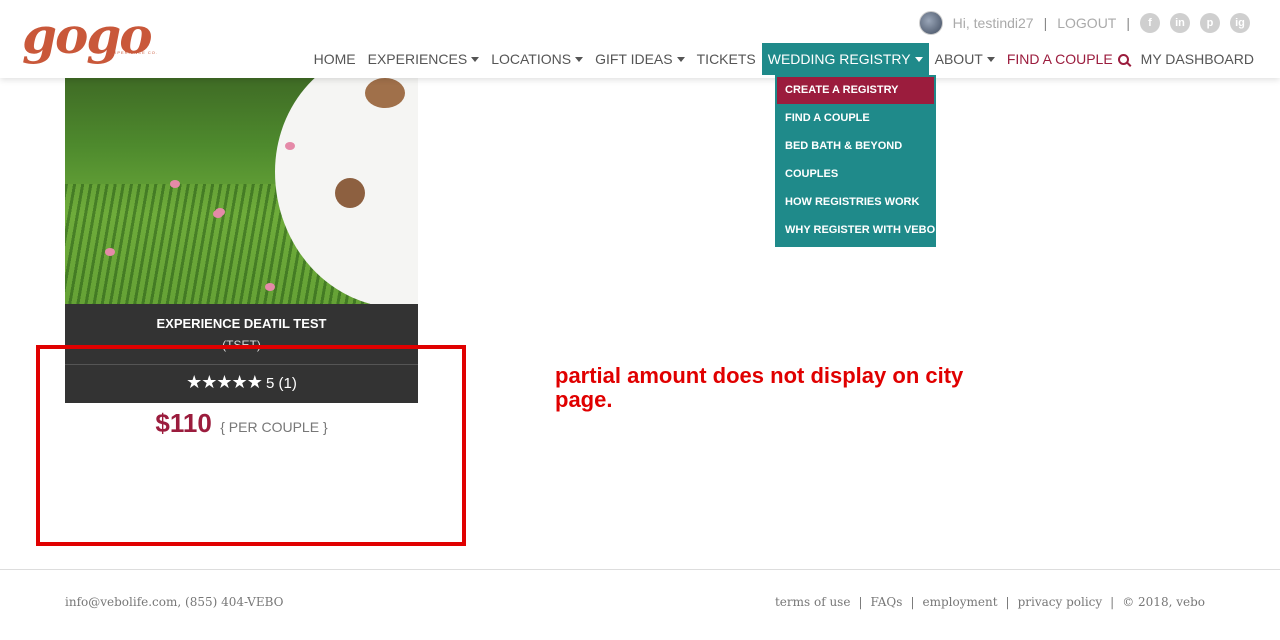  What do you see at coordinates (886, 602) in the screenshot?
I see `footer-link-faqs: FAQs` at bounding box center [886, 602].